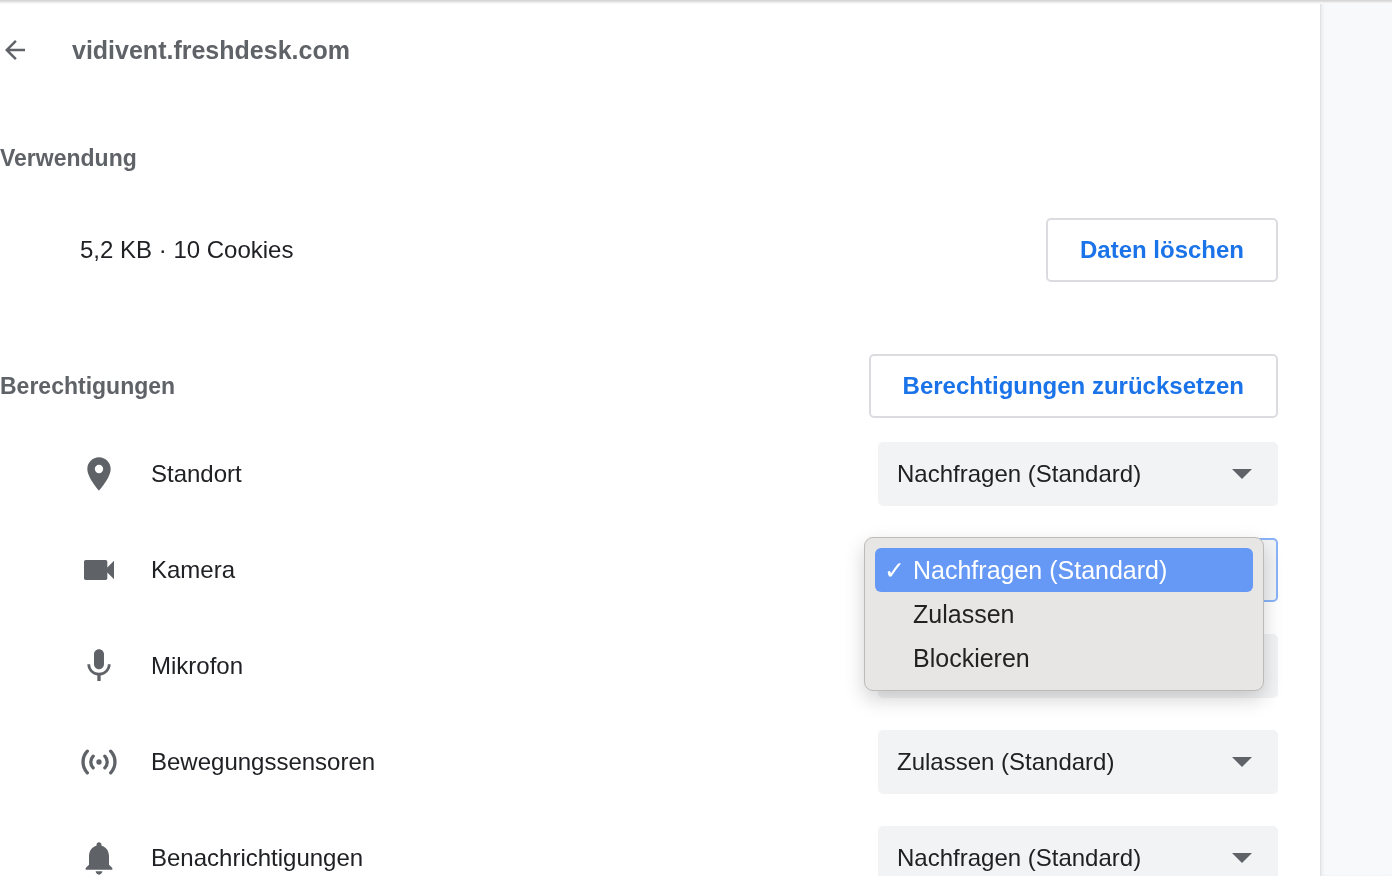  I want to click on reset-permissions-button: Berechtigungen zurücksetzen, so click(1073, 386).